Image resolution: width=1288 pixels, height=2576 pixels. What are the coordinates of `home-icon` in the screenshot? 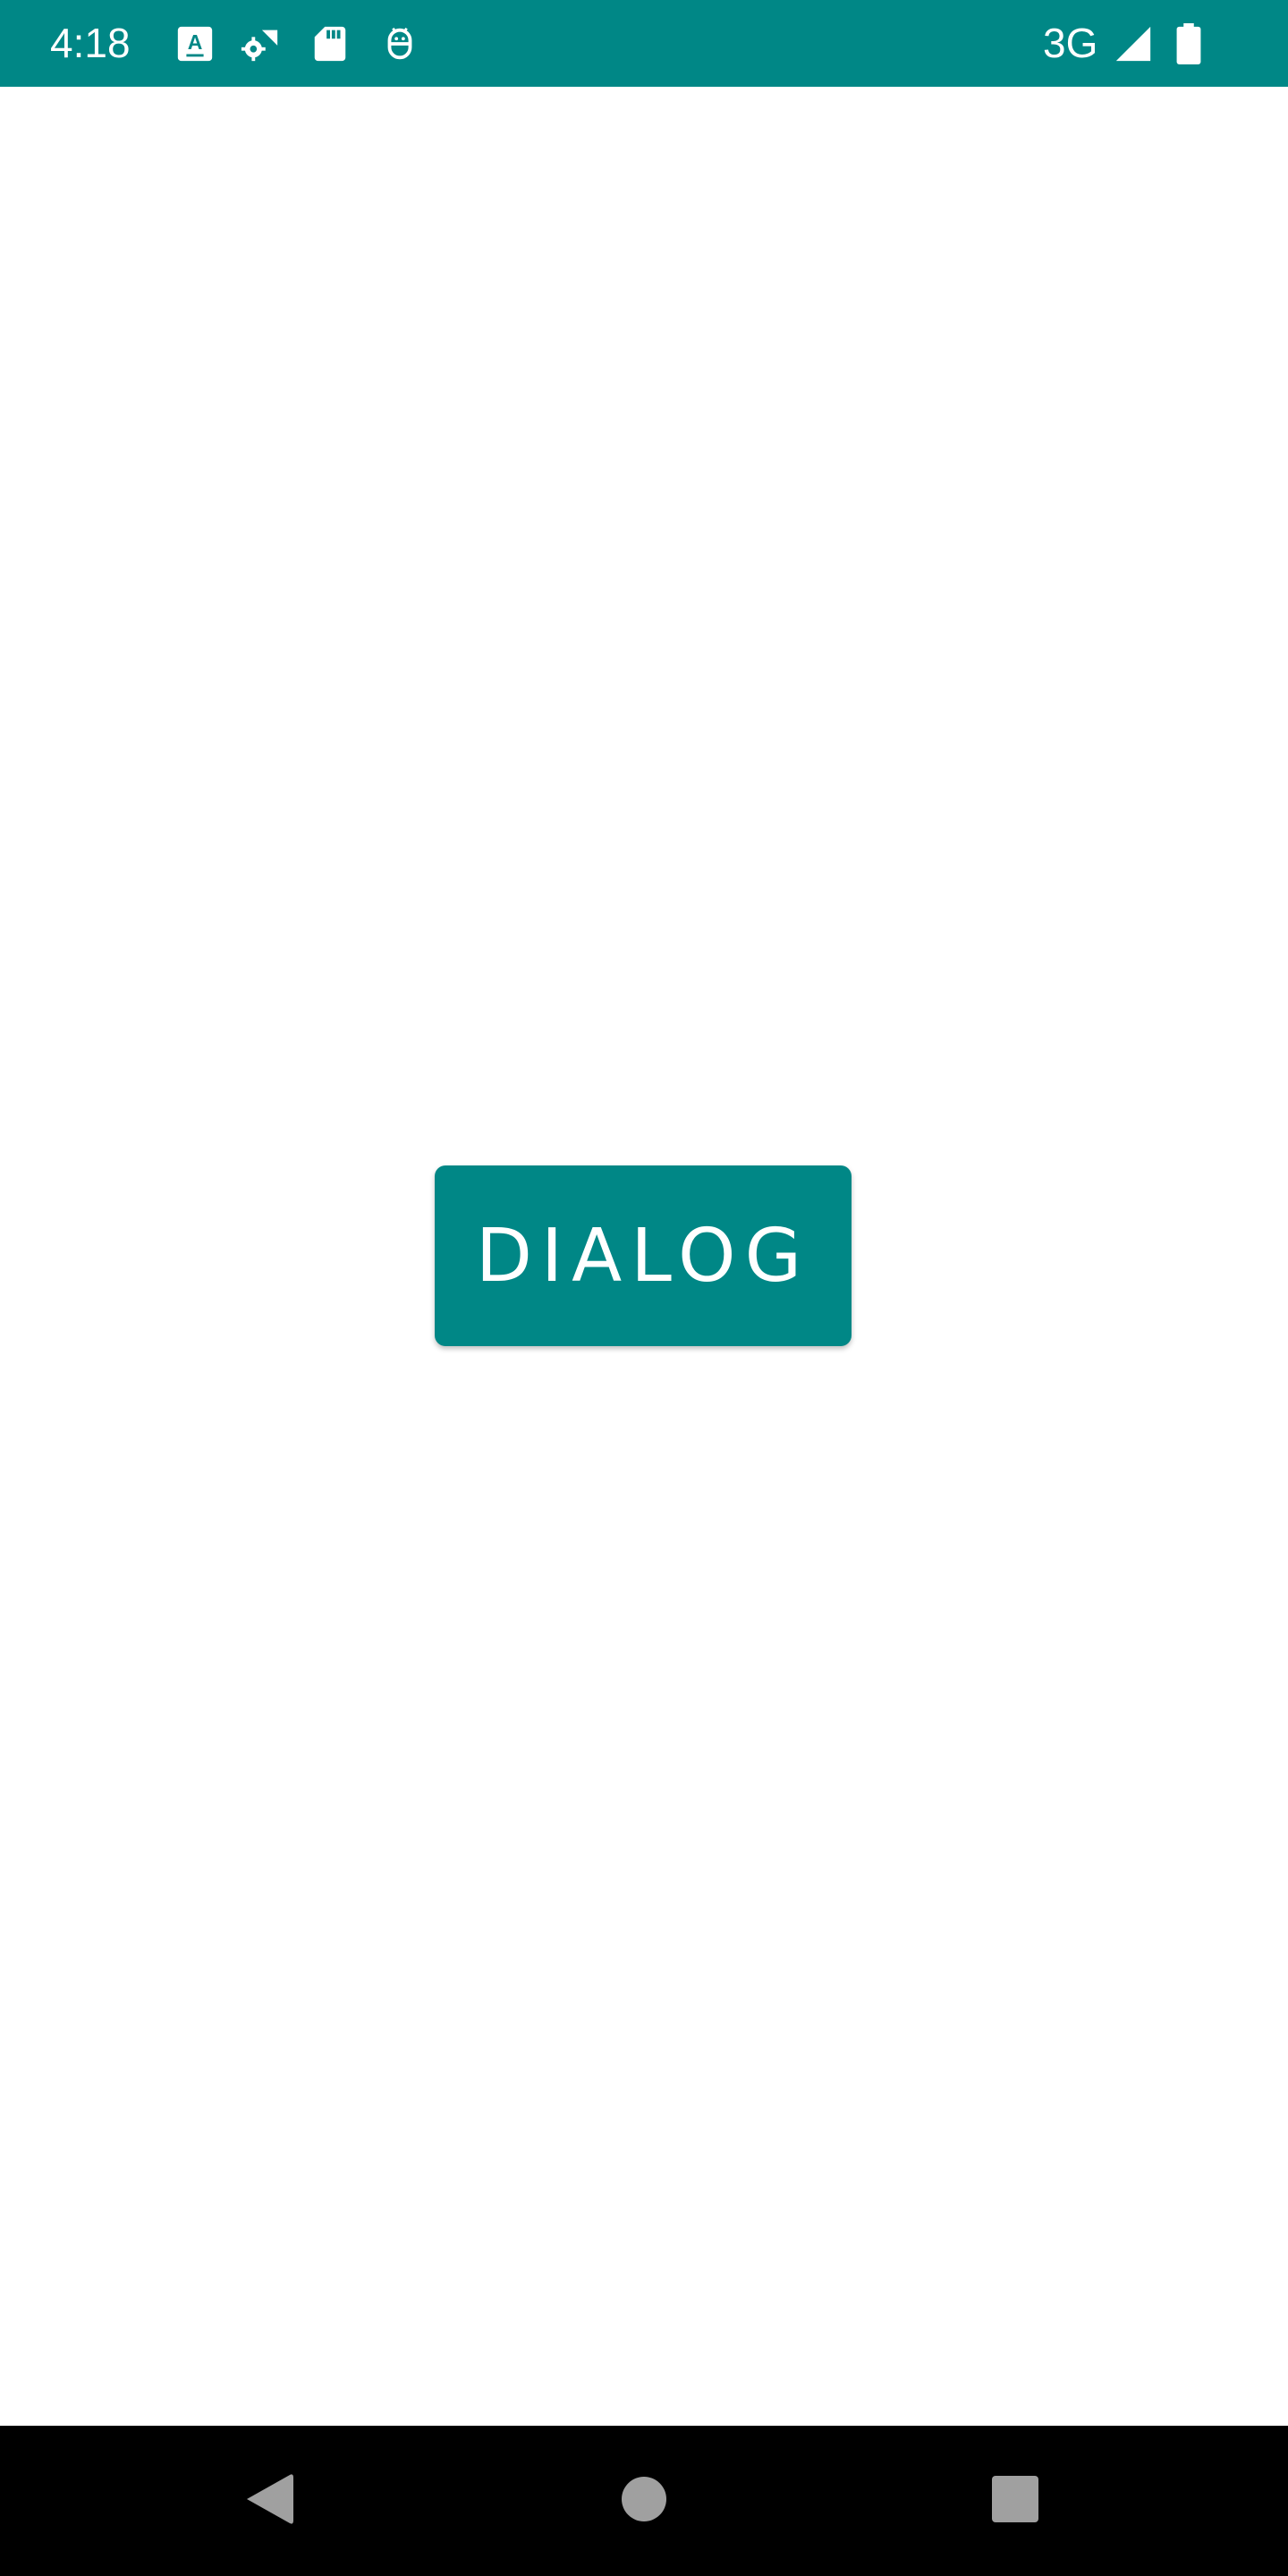 It's located at (644, 2501).